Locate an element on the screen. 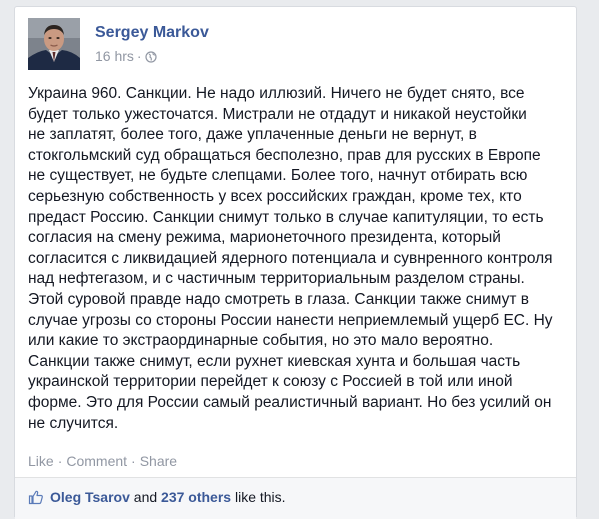 The height and width of the screenshot is (519, 599). comment-button: Comment is located at coordinates (96, 461).